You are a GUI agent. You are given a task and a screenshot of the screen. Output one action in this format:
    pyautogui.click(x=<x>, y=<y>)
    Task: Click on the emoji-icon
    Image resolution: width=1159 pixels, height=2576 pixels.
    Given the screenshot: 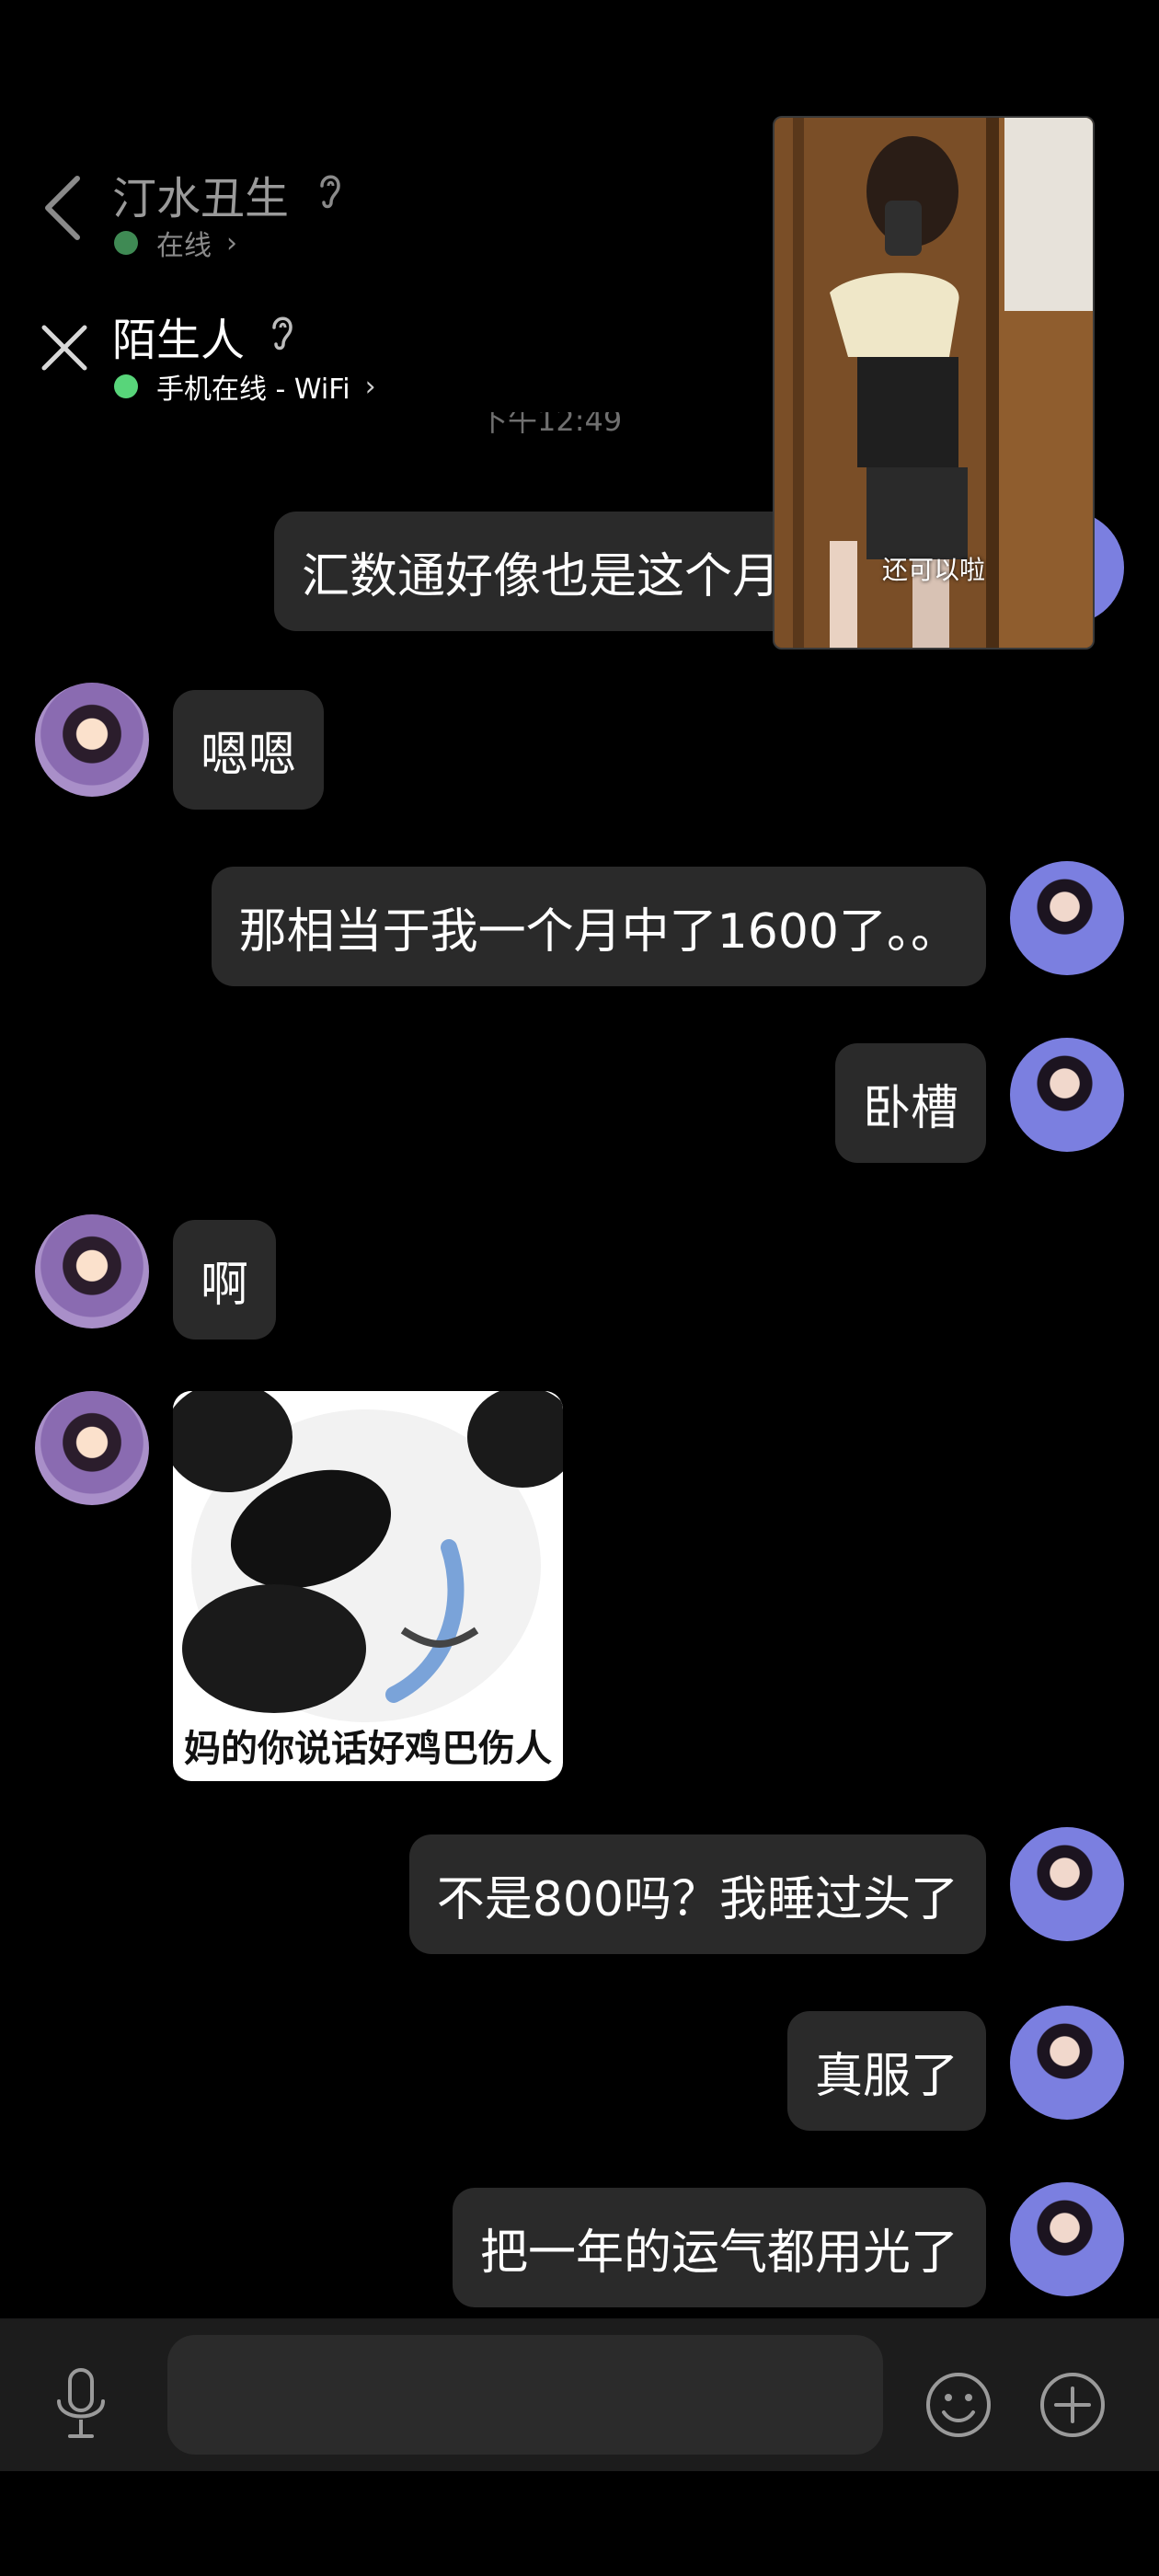 What is the action you would take?
    pyautogui.click(x=958, y=2405)
    